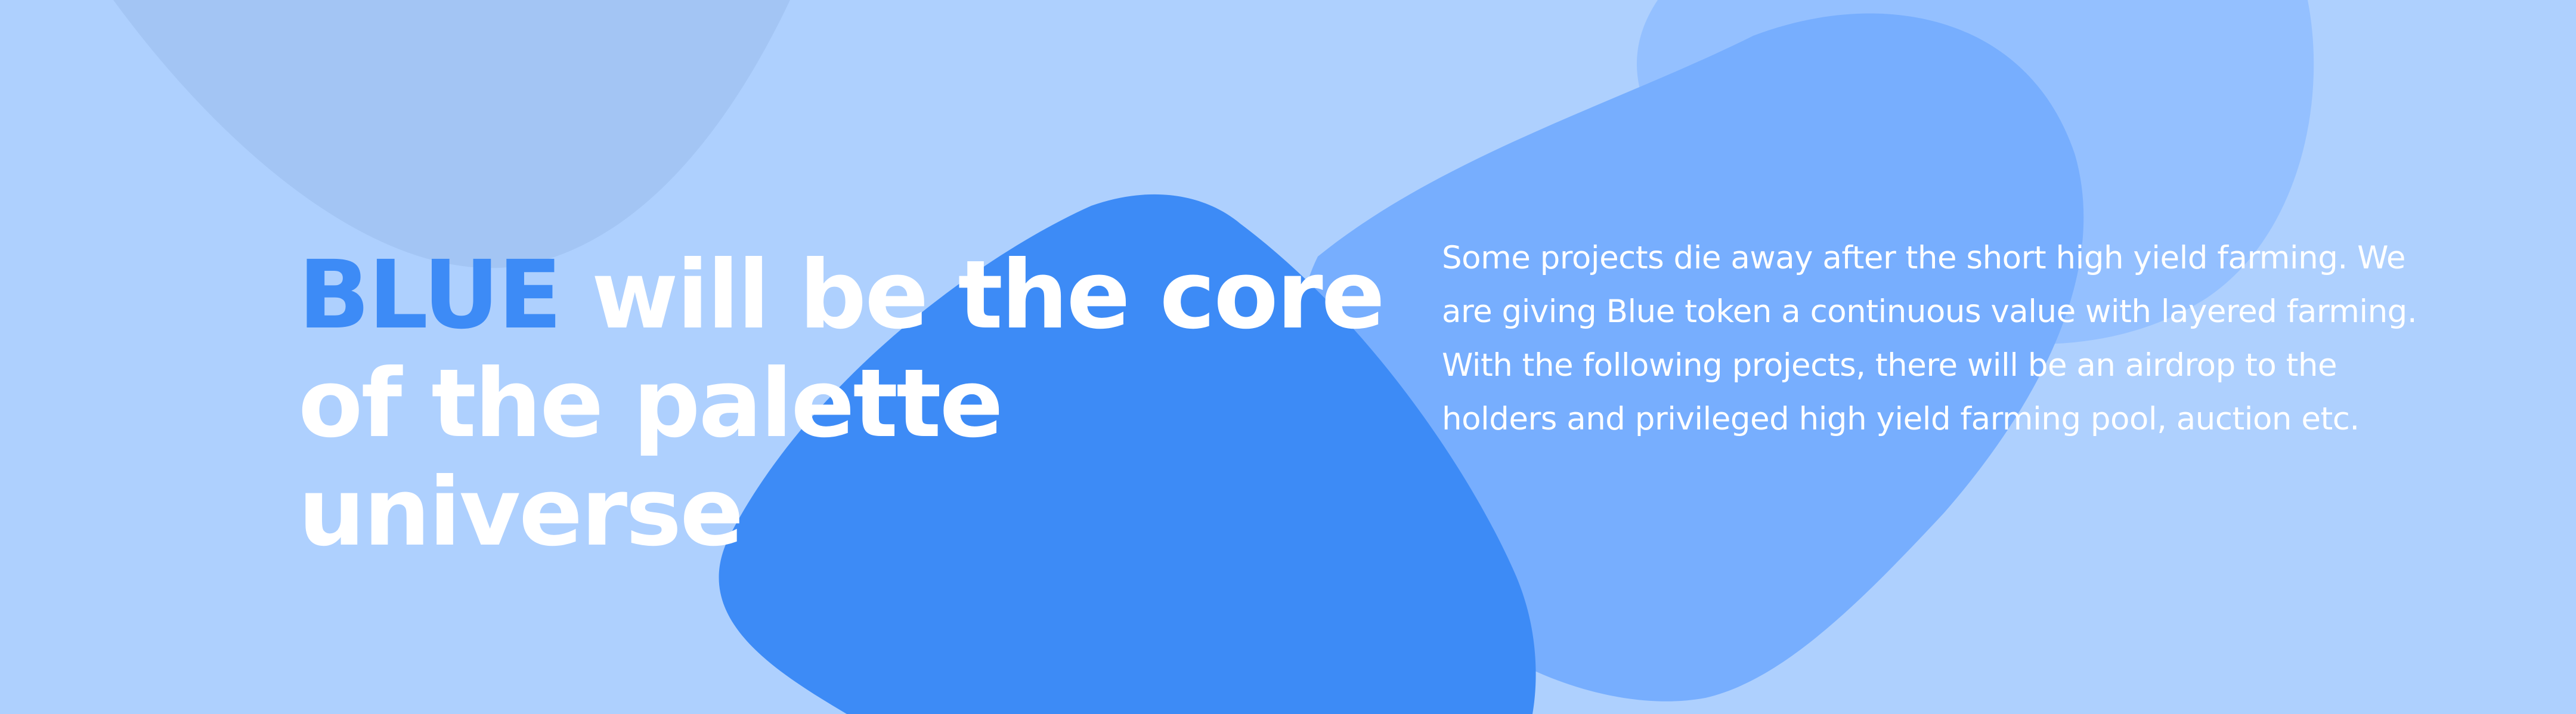 This screenshot has width=2576, height=714. What do you see at coordinates (451, 134) in the screenshot?
I see `blob-top-left` at bounding box center [451, 134].